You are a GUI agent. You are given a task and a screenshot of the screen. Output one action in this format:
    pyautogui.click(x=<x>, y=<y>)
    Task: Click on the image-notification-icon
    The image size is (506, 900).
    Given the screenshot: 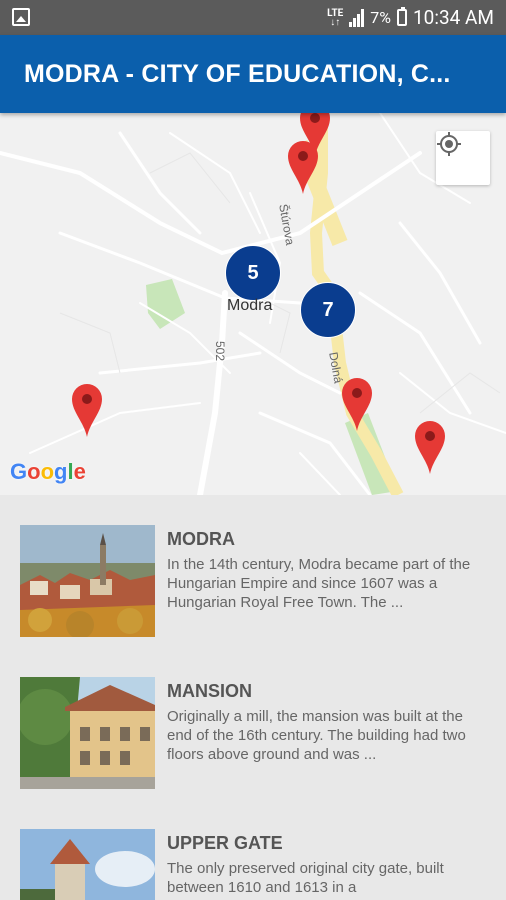 What is the action you would take?
    pyautogui.click(x=21, y=17)
    